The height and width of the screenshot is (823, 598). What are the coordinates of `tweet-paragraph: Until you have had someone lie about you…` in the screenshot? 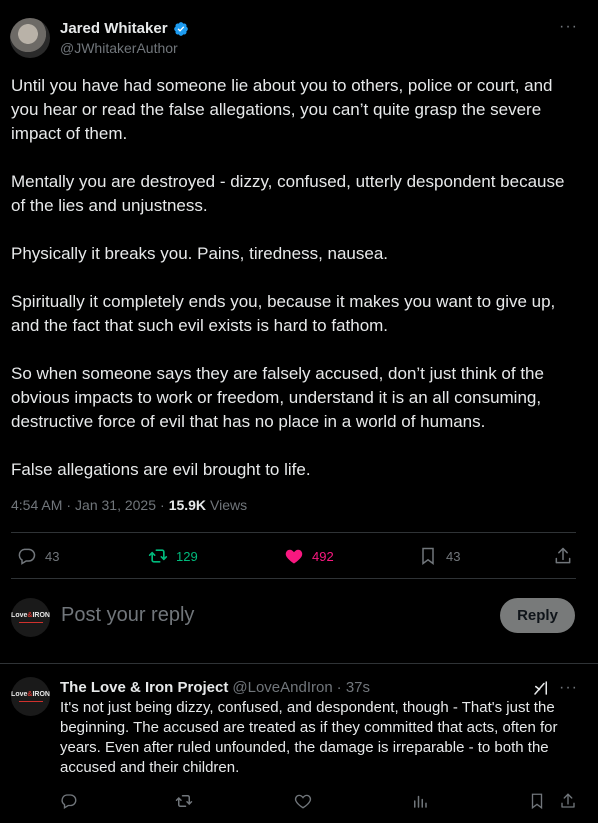 It's located at (282, 109).